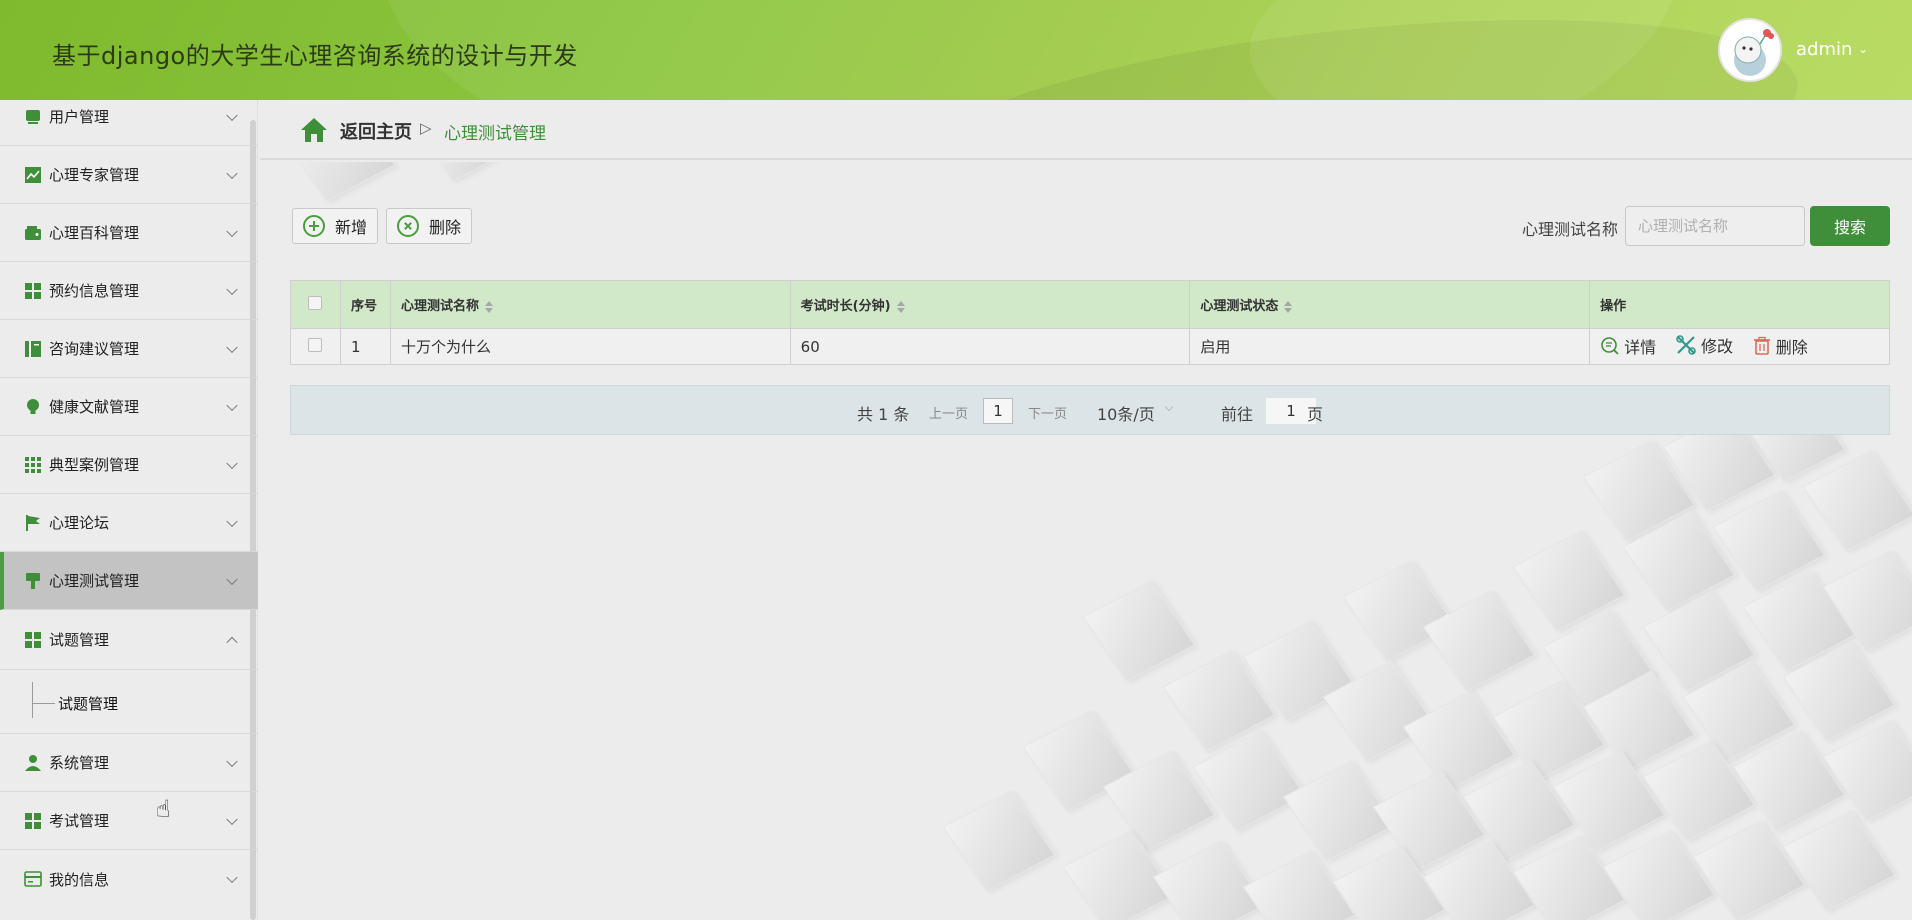 The image size is (1912, 920). Describe the element at coordinates (1686, 345) in the screenshot. I see `wrench-icon` at that location.